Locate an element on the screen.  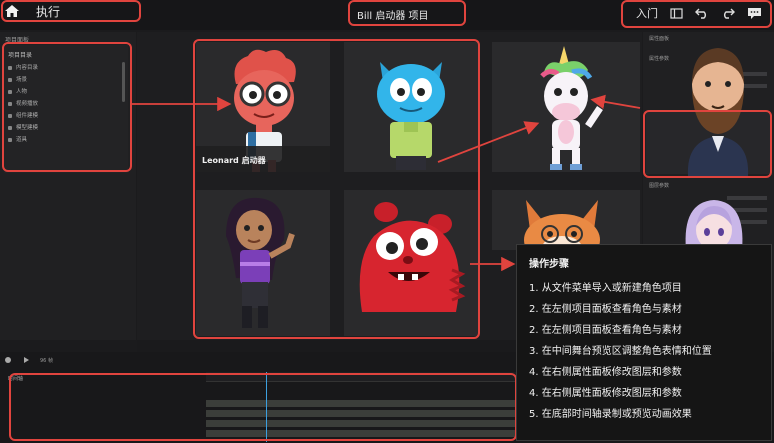
step-item: 5. 在底部时间轴录制或预览动画效果 is located at coordinates (610, 414).